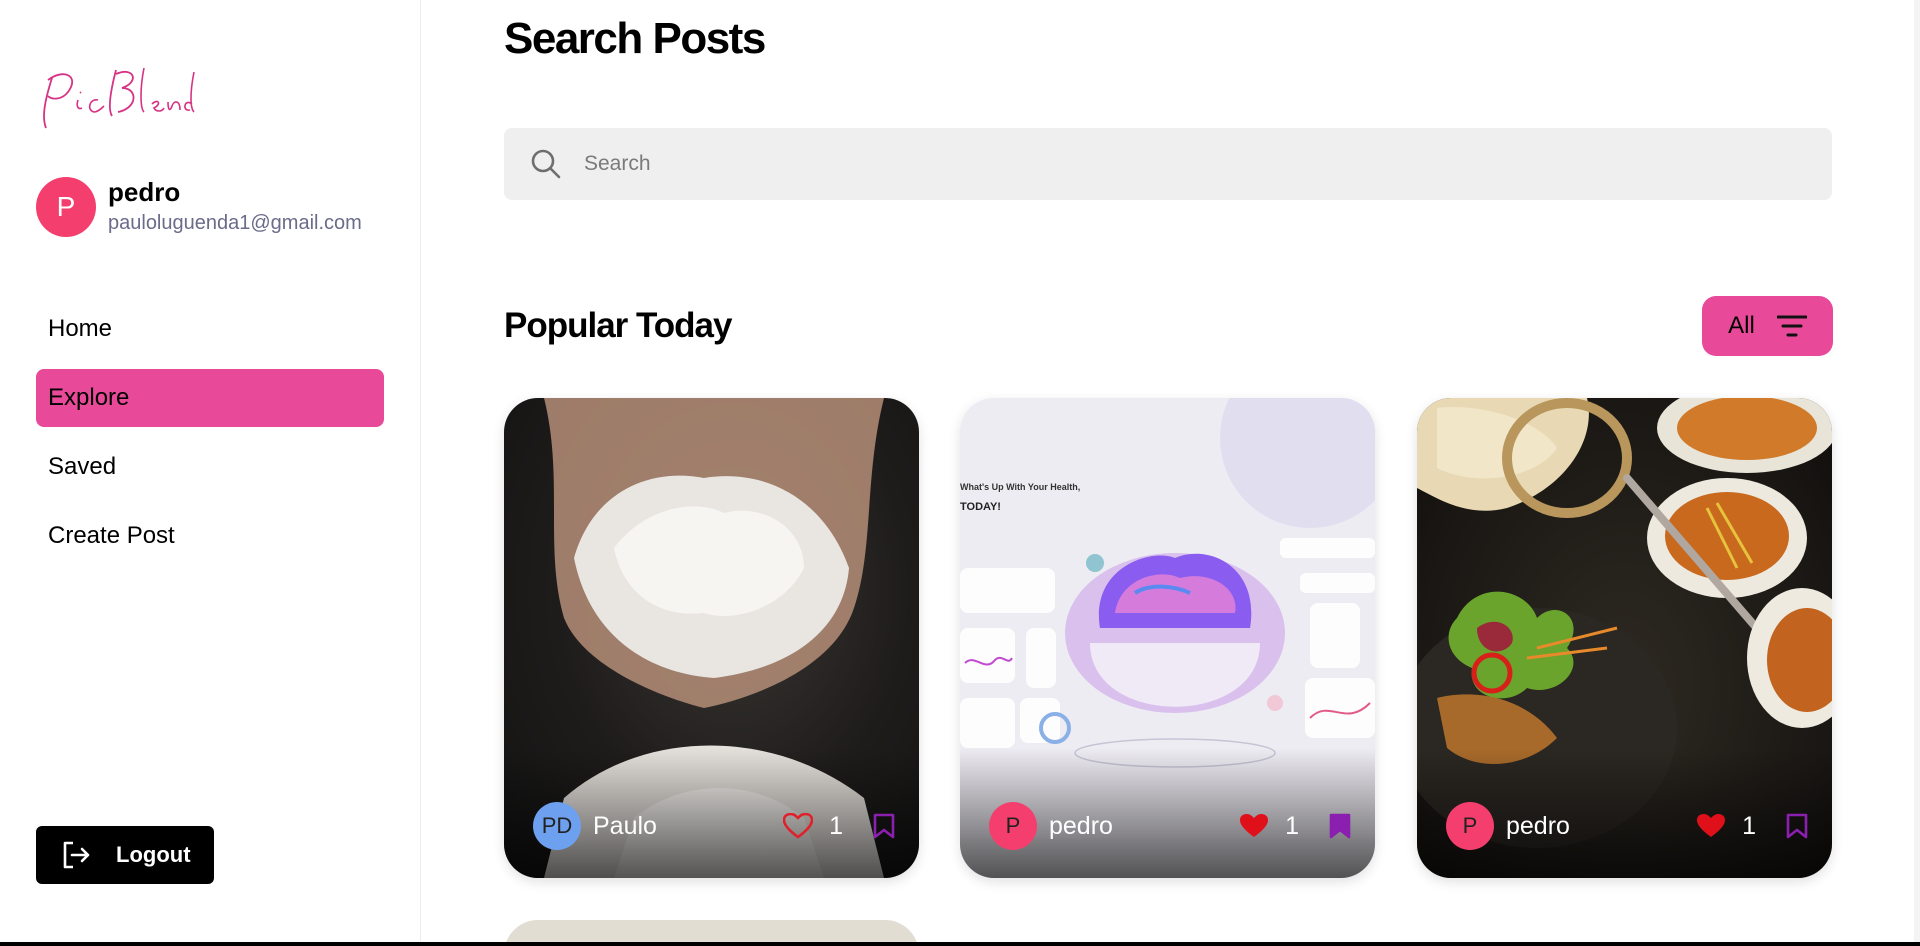  What do you see at coordinates (711, 638) in the screenshot?
I see `post-card: PD Paulo 1` at bounding box center [711, 638].